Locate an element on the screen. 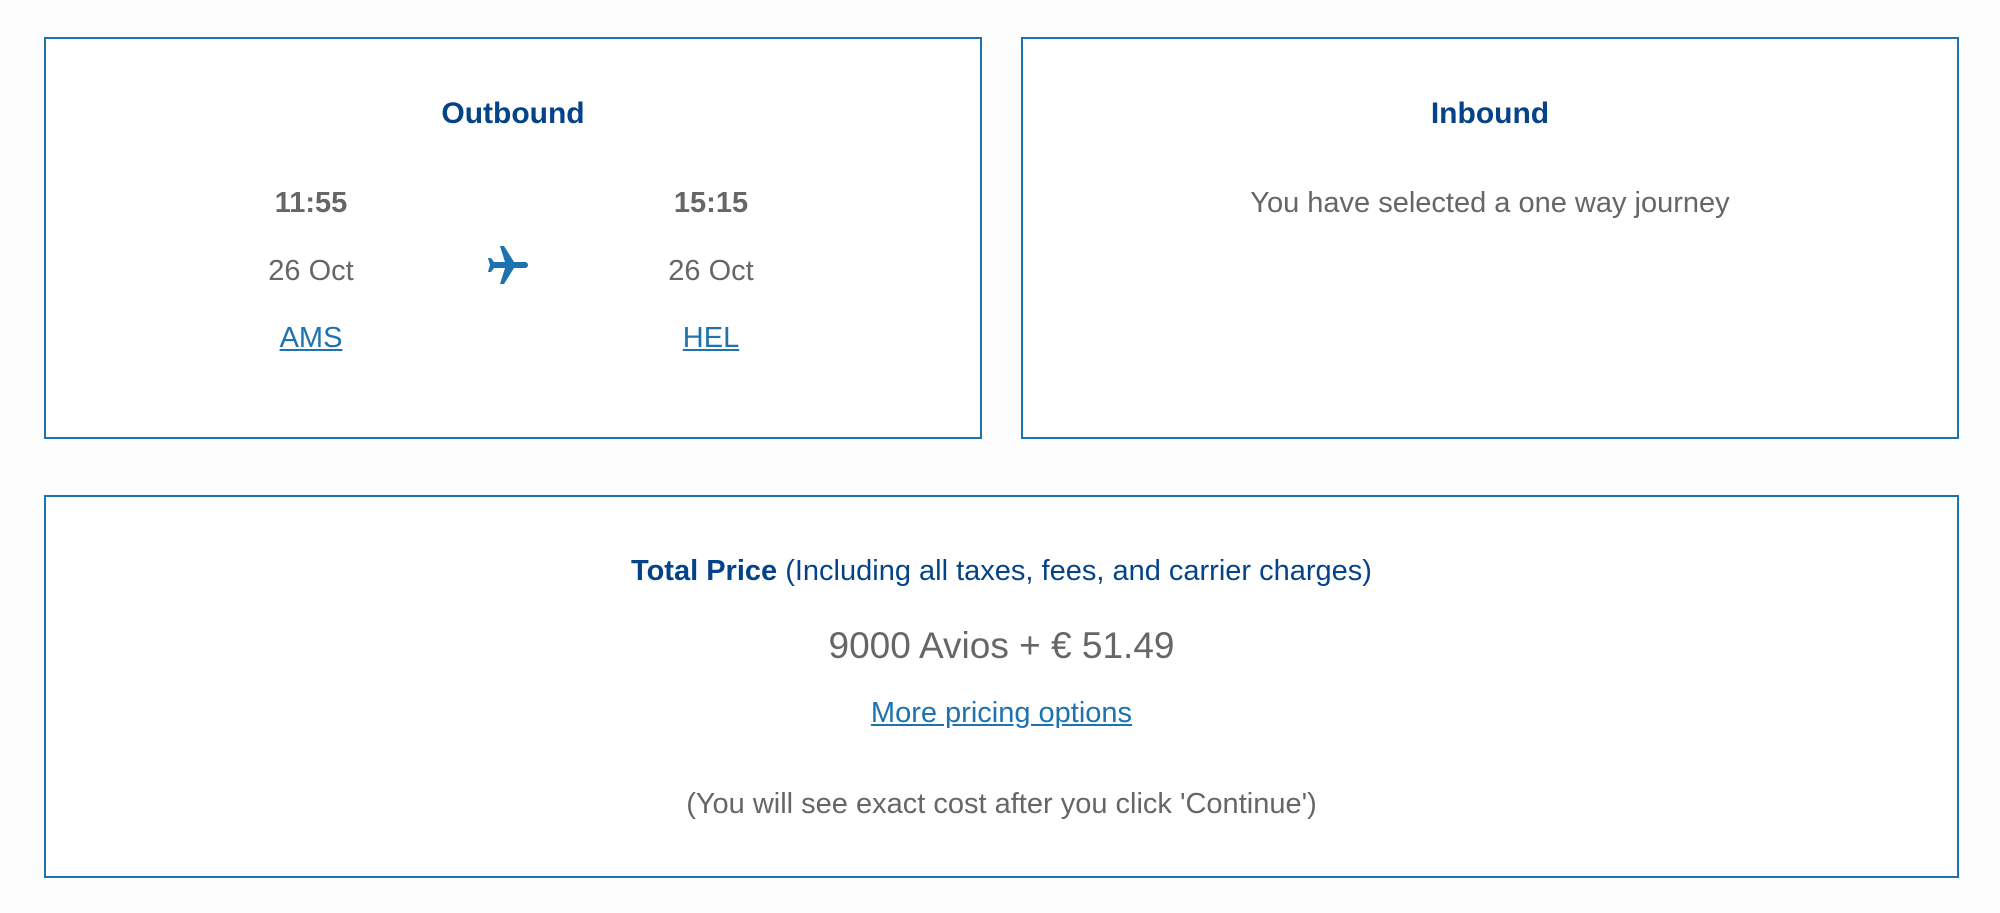  airplane-icon is located at coordinates (508, 265).